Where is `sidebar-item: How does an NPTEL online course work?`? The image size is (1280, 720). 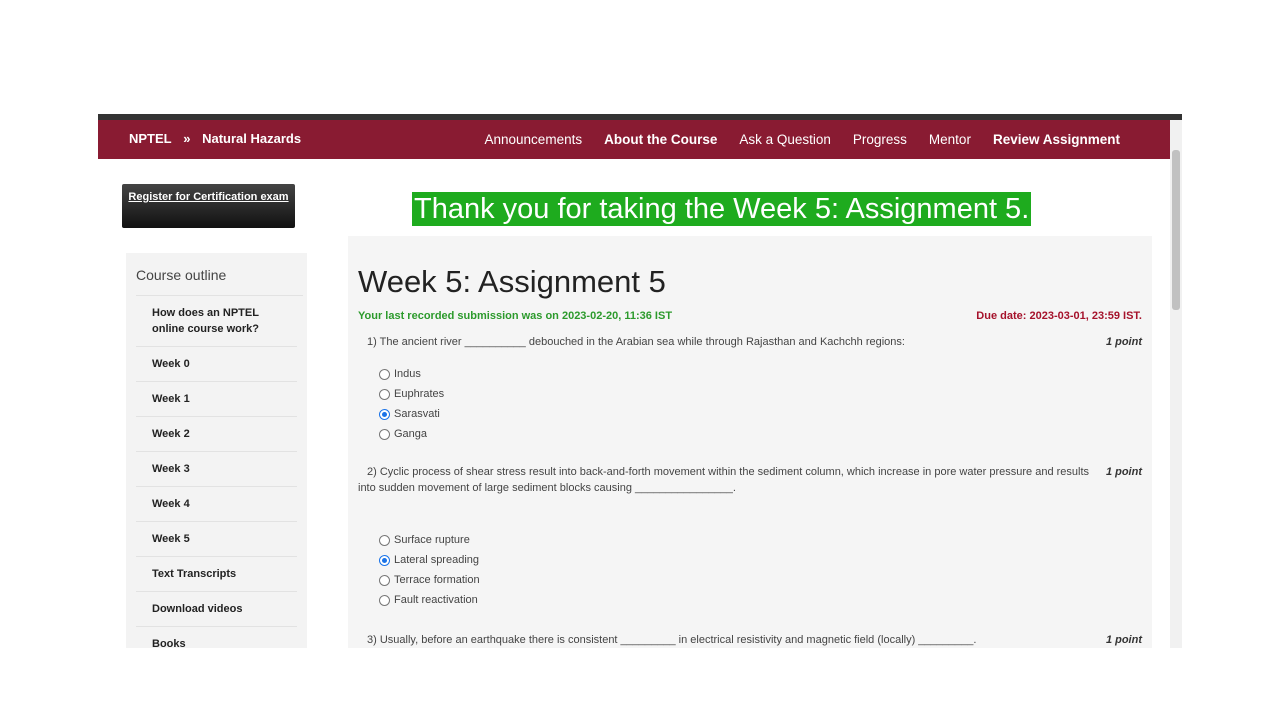 sidebar-item: How does an NPTEL online course work? is located at coordinates (219, 320).